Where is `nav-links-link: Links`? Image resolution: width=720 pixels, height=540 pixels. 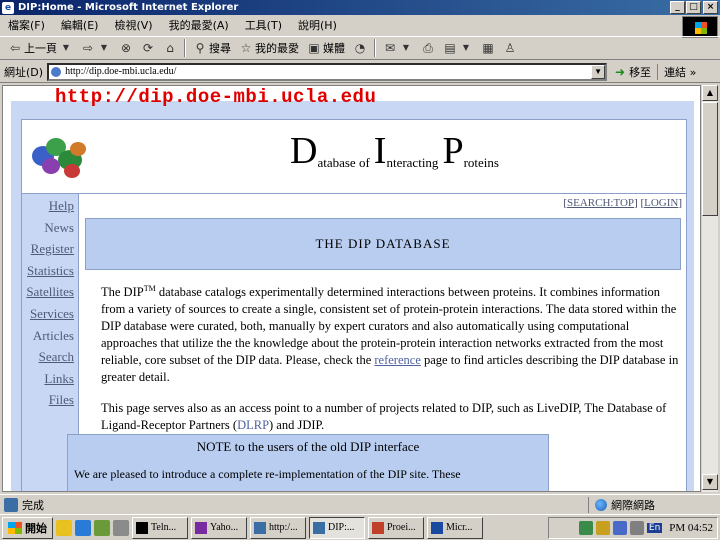
nav-links-link: Links is located at coordinates (59, 379).